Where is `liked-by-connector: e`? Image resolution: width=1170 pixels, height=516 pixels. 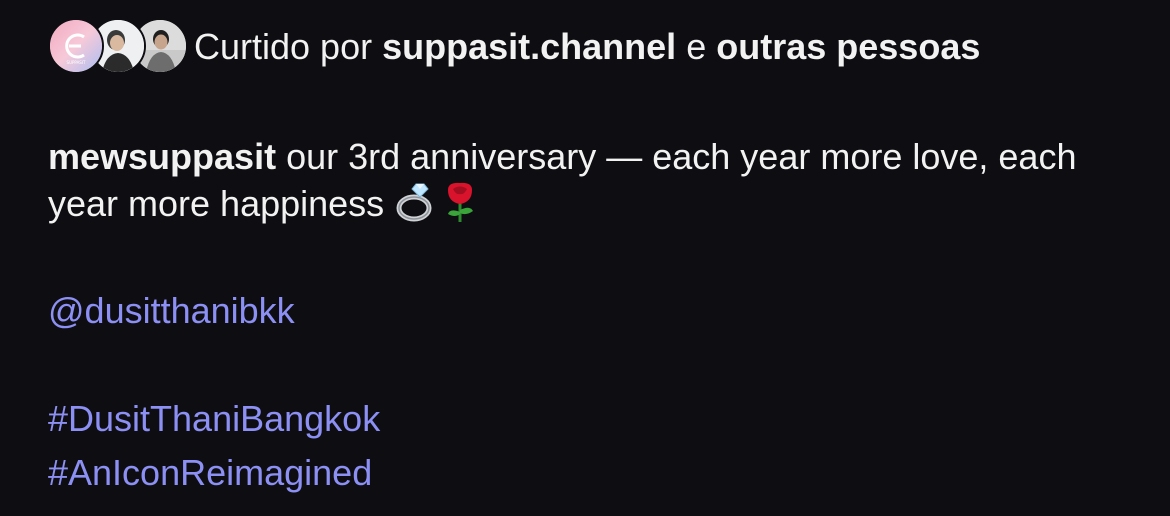 liked-by-connector: e is located at coordinates (696, 46).